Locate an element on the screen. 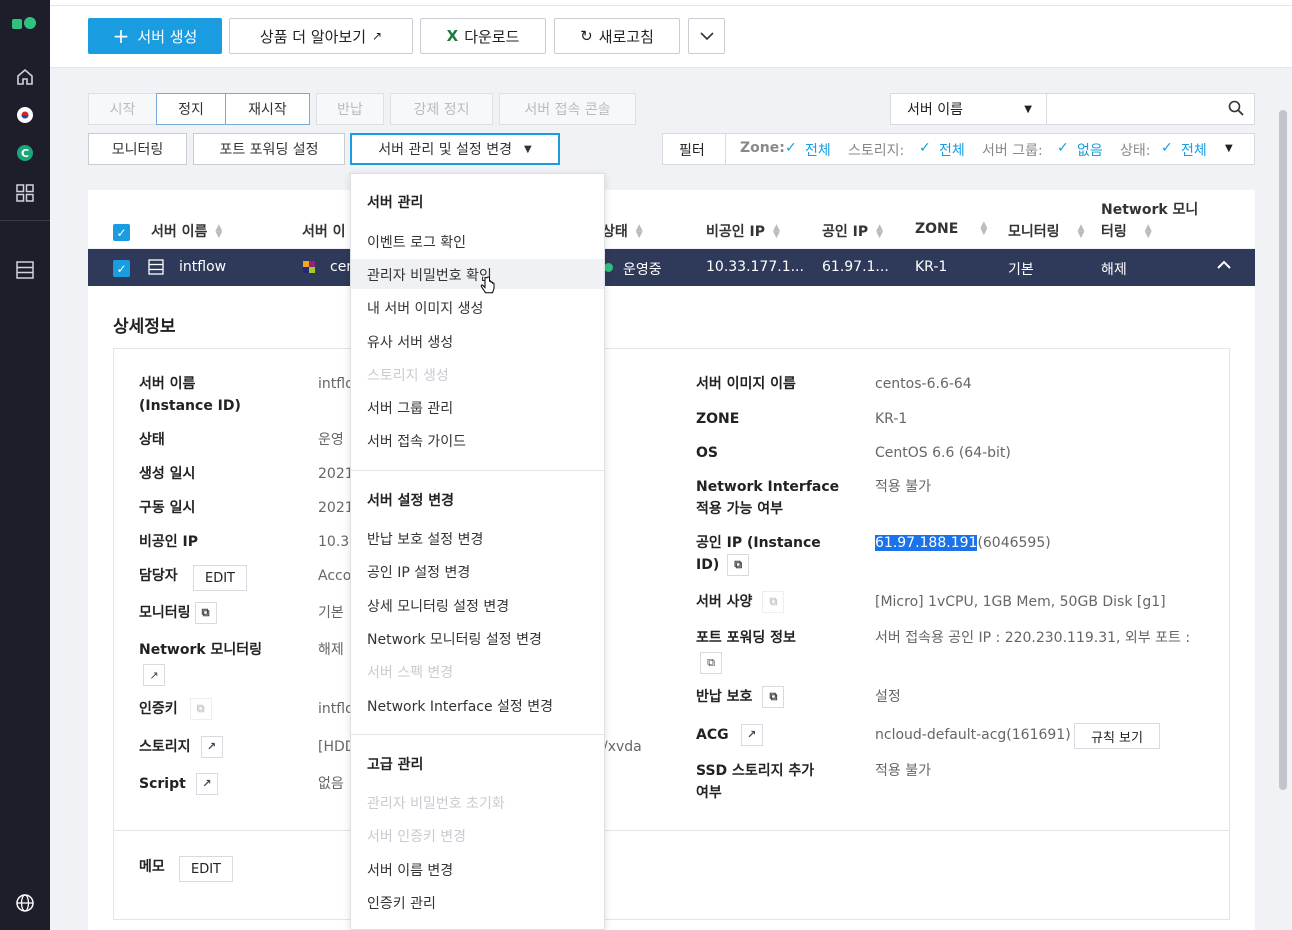 The width and height of the screenshot is (1292, 930). col-network-monitoring-label: Network 모니 is located at coordinates (1150, 210).